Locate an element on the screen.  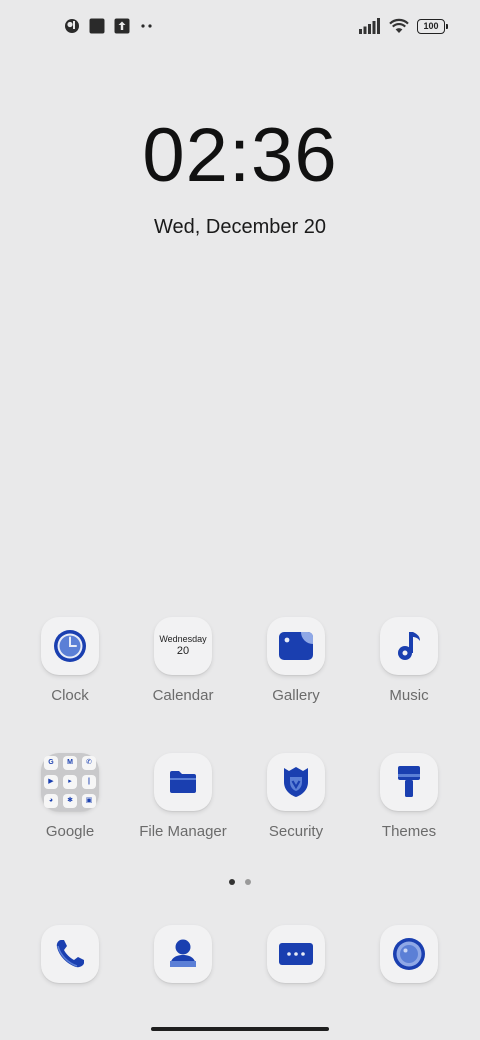
gallery-icon is located at coordinates (296, 646).